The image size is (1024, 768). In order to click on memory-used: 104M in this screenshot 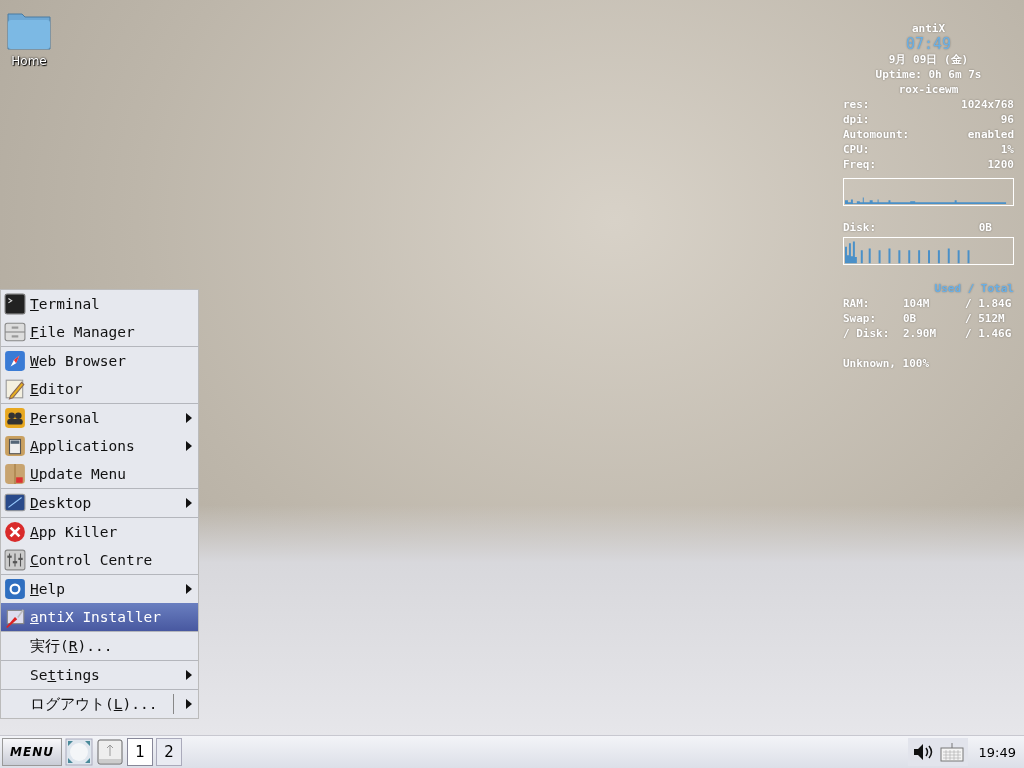, I will do `click(917, 303)`.